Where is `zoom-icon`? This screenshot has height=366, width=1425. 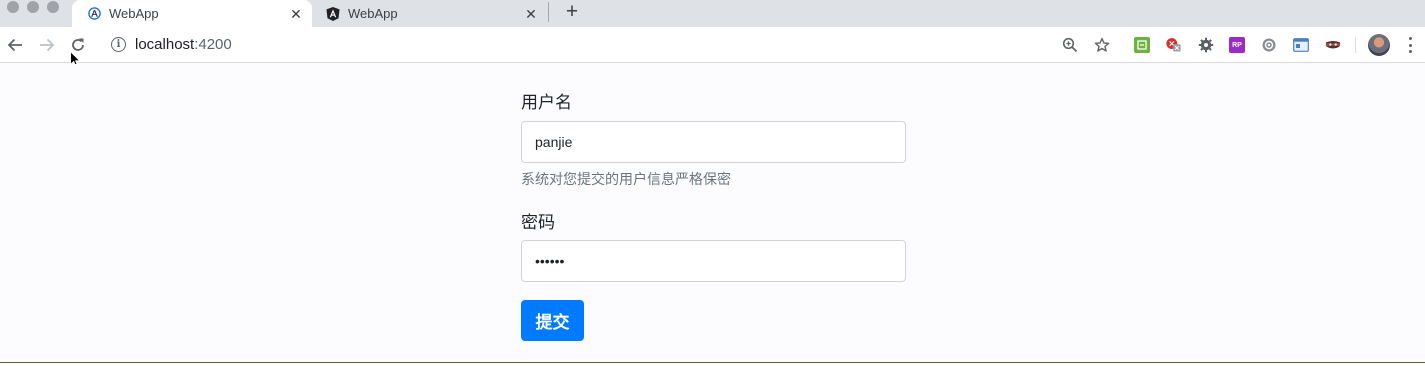 zoom-icon is located at coordinates (1070, 45).